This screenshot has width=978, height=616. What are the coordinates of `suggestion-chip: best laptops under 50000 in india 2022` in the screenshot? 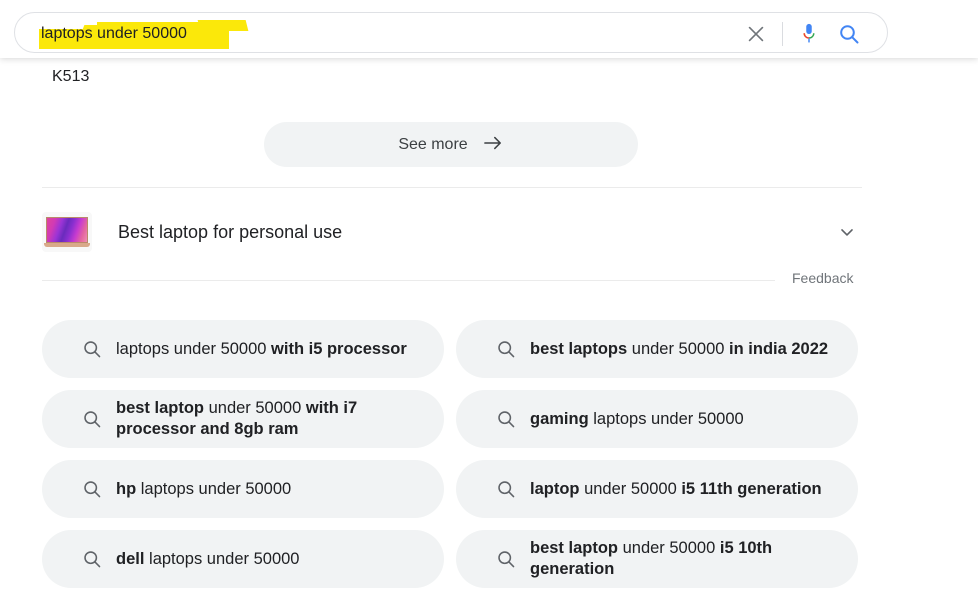 It's located at (657, 349).